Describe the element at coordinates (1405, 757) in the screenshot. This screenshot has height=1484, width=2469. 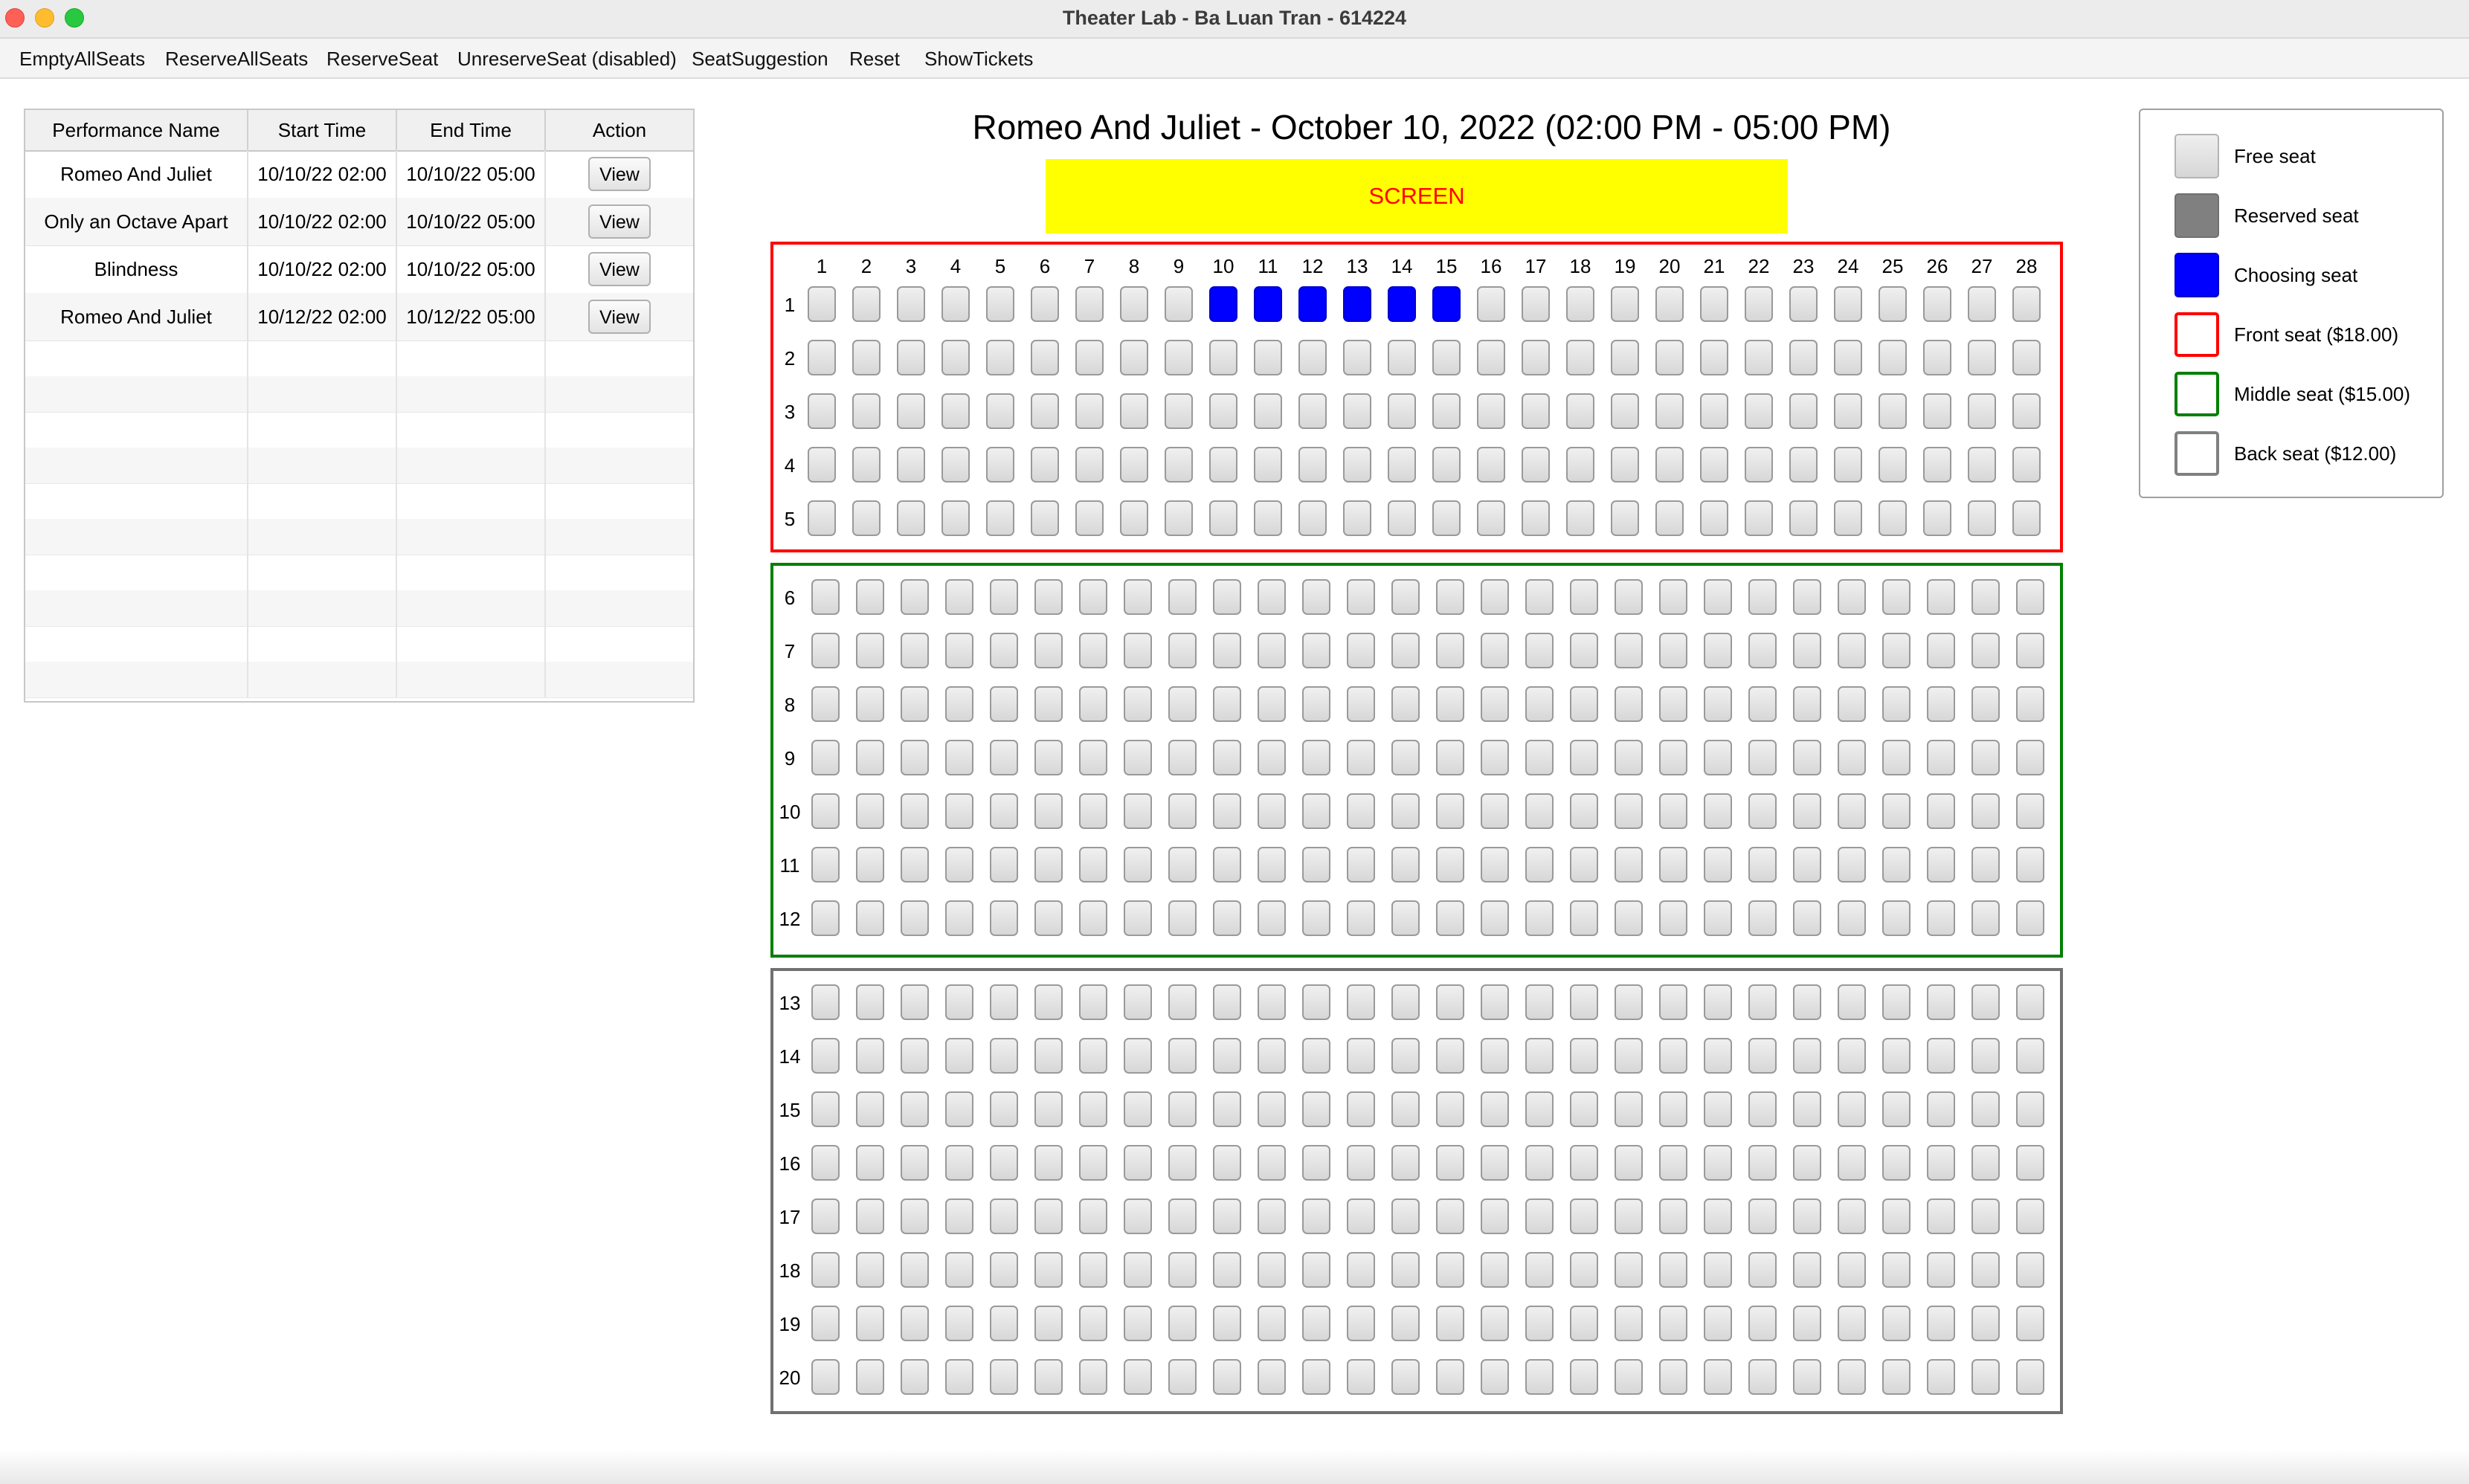
I see `seat-r9-c14` at that location.